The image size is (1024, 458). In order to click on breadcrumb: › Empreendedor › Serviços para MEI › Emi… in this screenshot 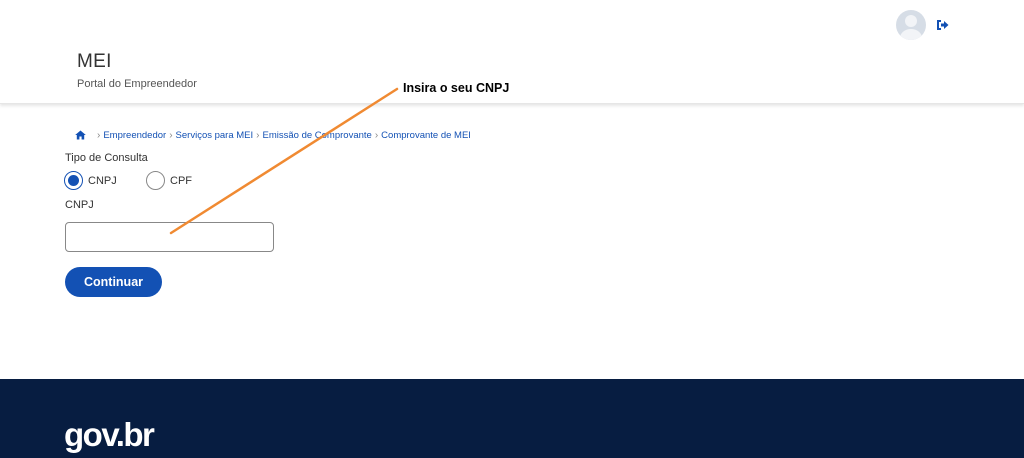, I will do `click(273, 135)`.